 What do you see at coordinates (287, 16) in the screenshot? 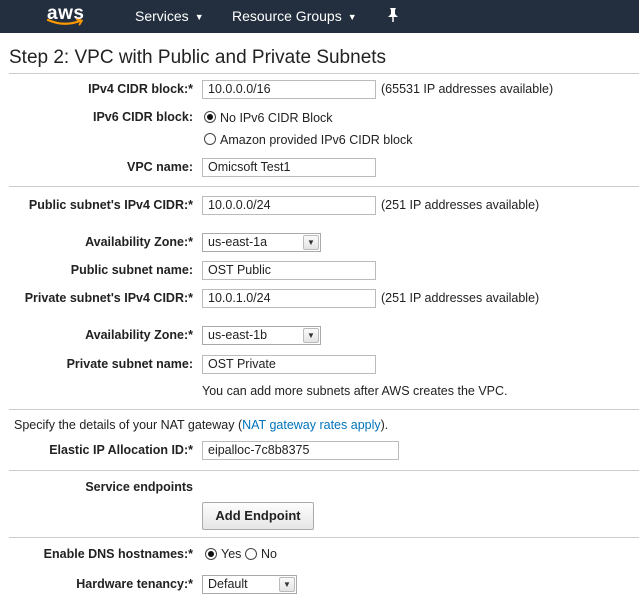
I see `resource-groups-label: Resource Groups` at bounding box center [287, 16].